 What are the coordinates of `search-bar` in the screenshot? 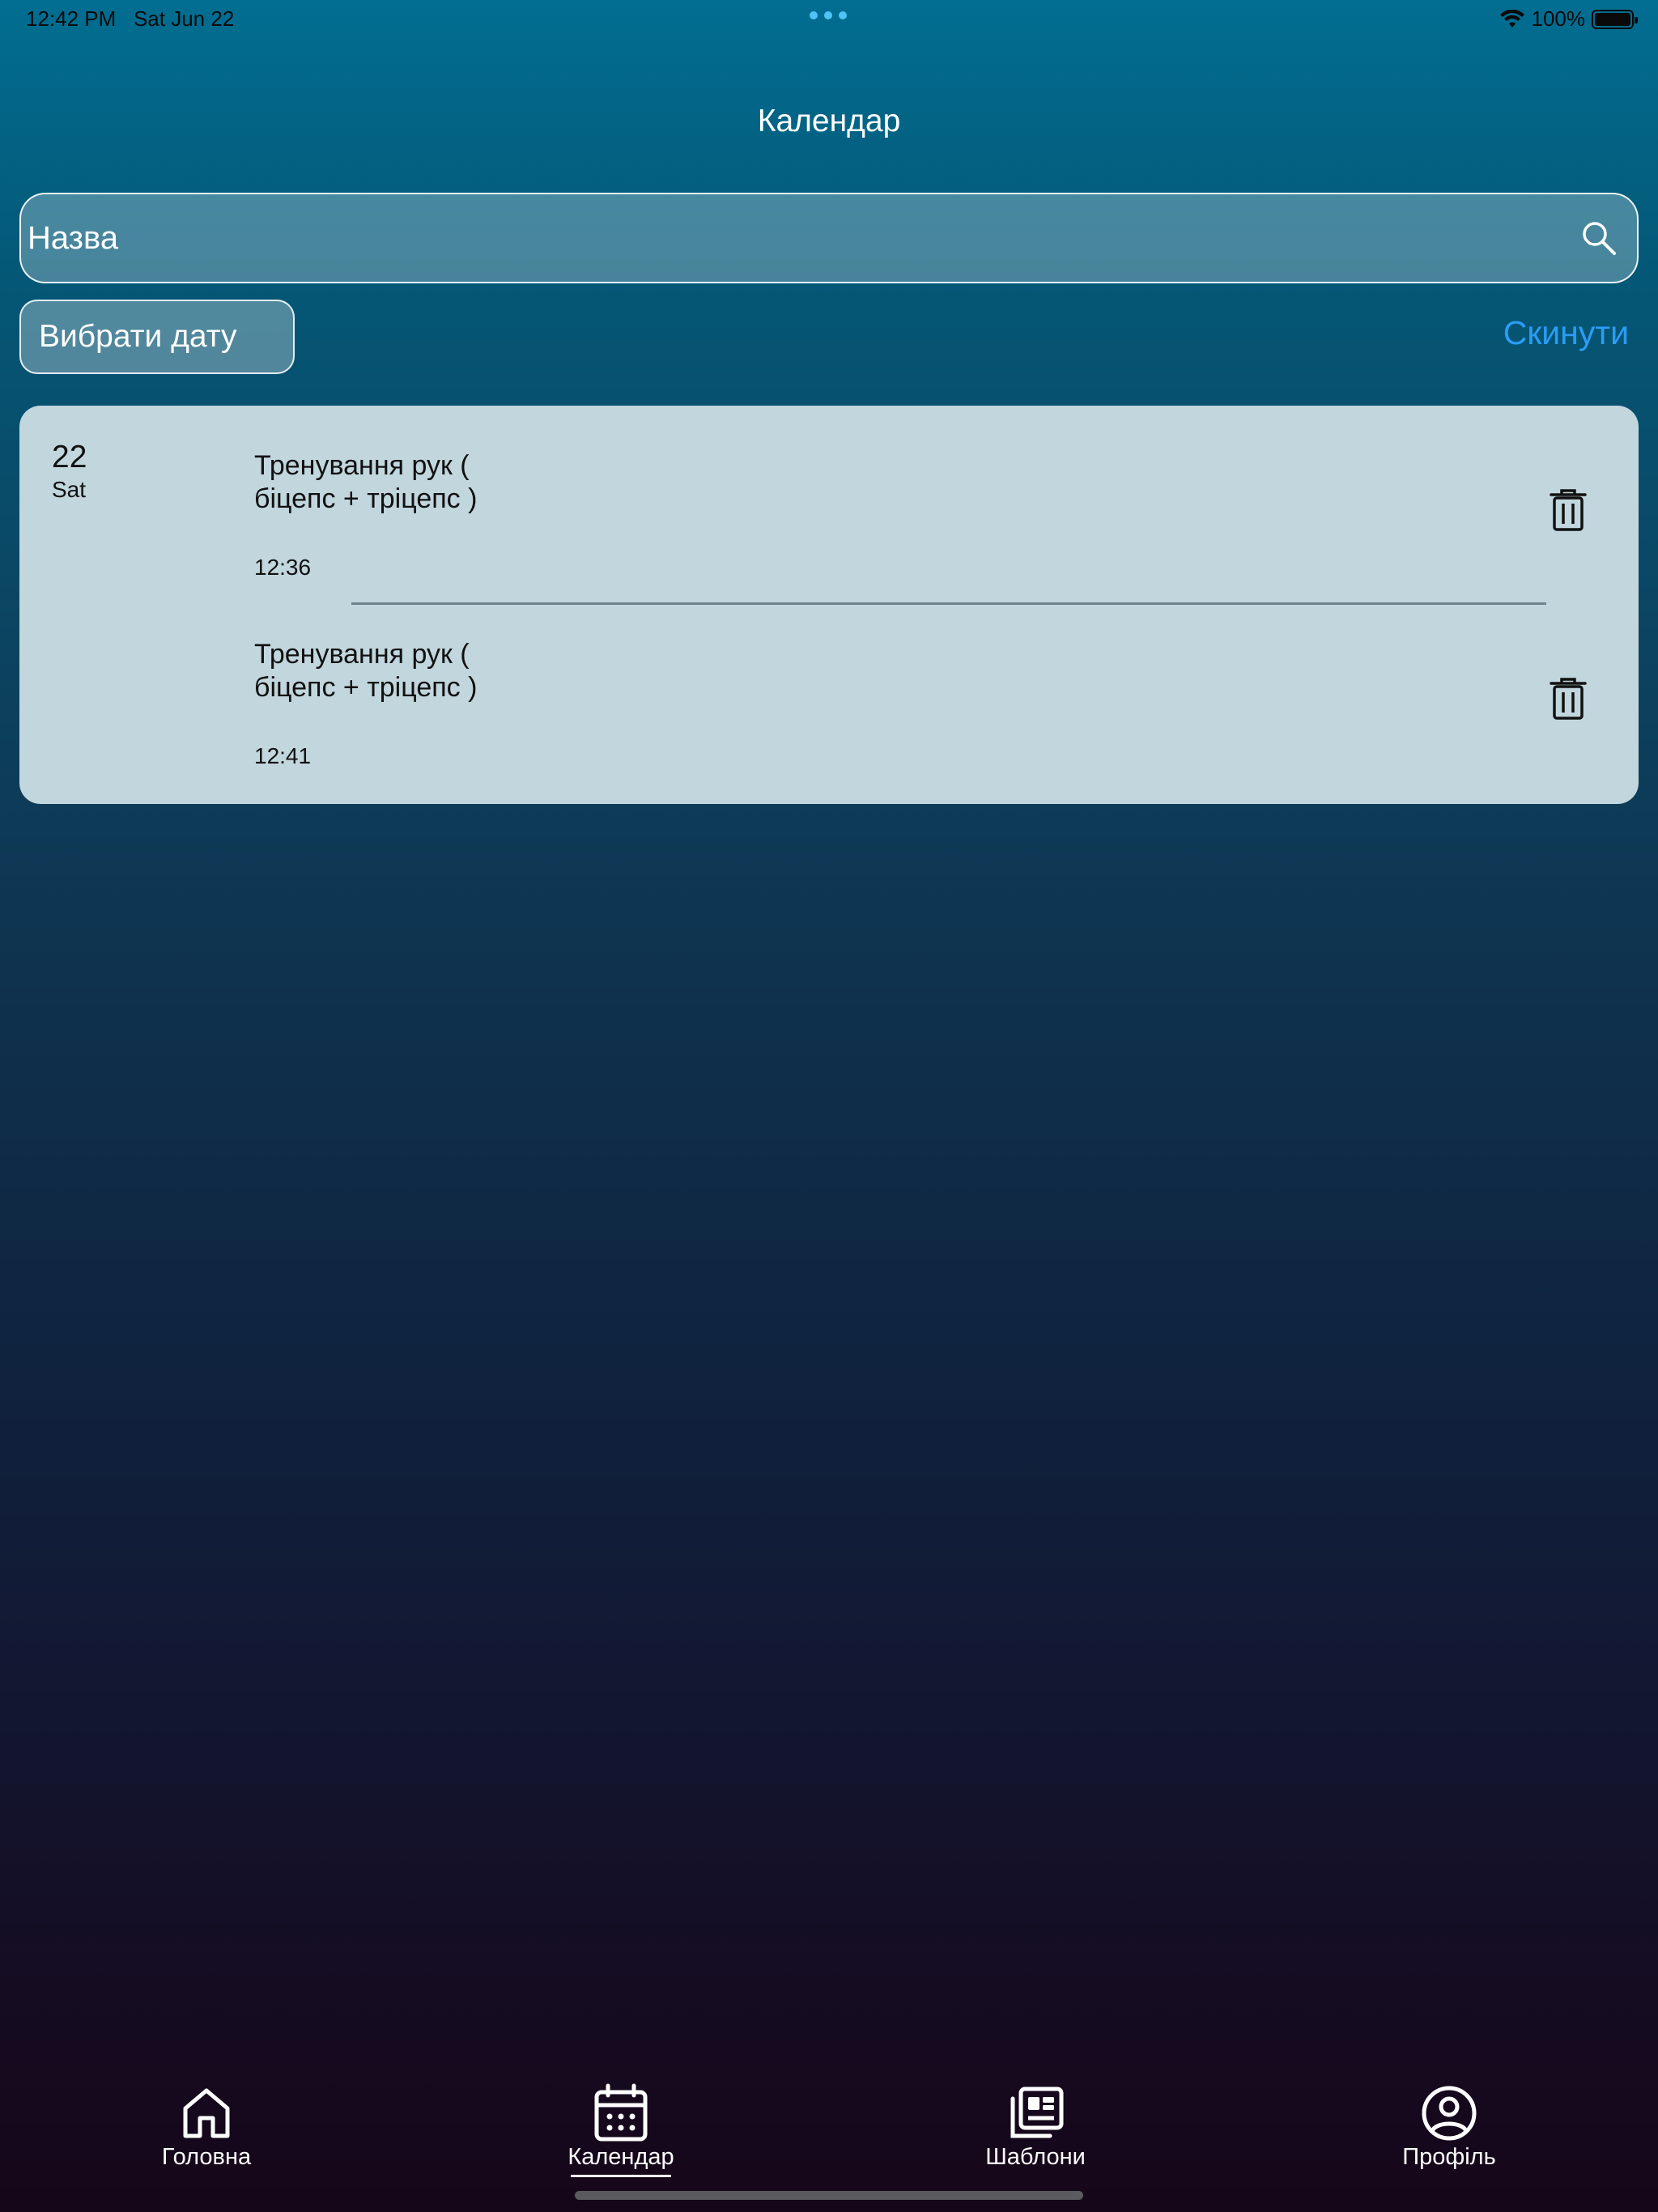 It's located at (829, 238).